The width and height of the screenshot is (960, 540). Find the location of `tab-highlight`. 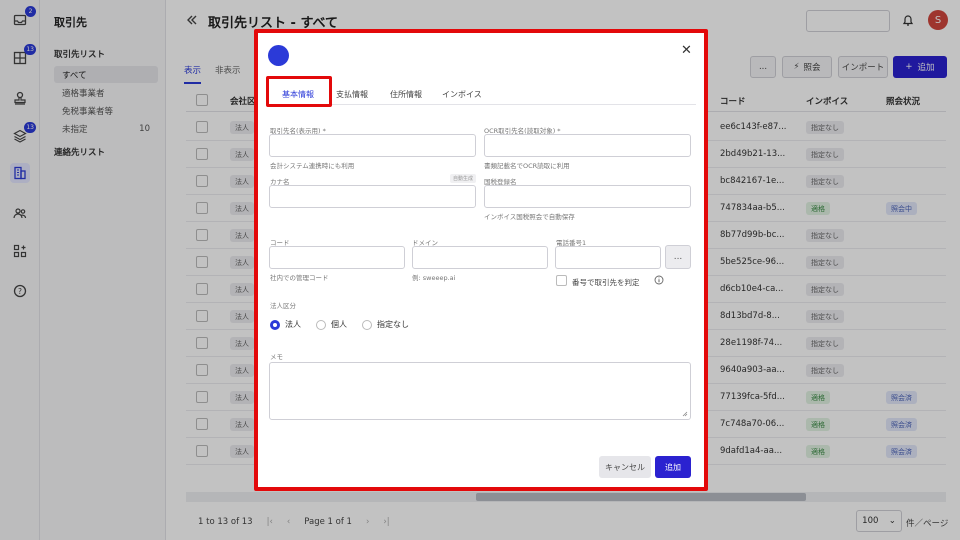

tab-highlight is located at coordinates (299, 91).